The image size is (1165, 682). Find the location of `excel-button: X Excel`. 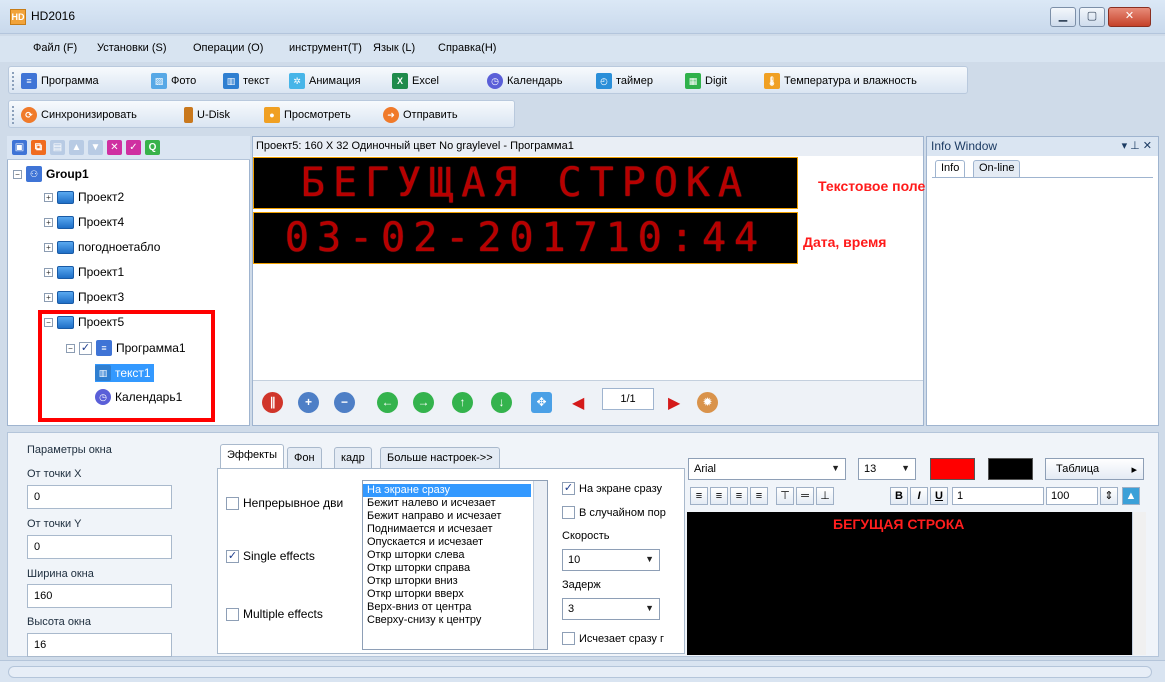

excel-button: X Excel is located at coordinates (415, 81).